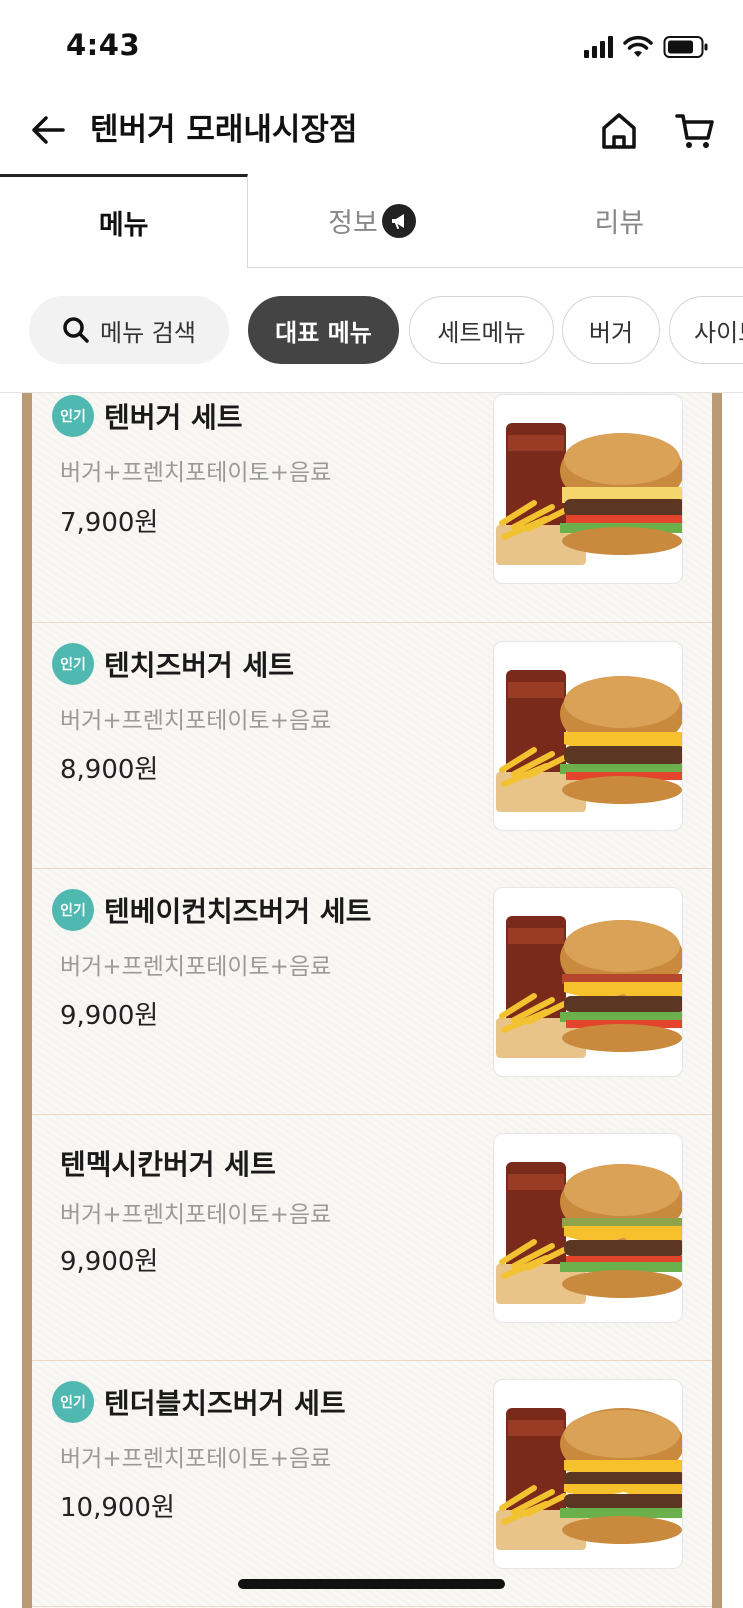 This screenshot has width=743, height=1608. I want to click on cellular-signal-icon, so click(598, 47).